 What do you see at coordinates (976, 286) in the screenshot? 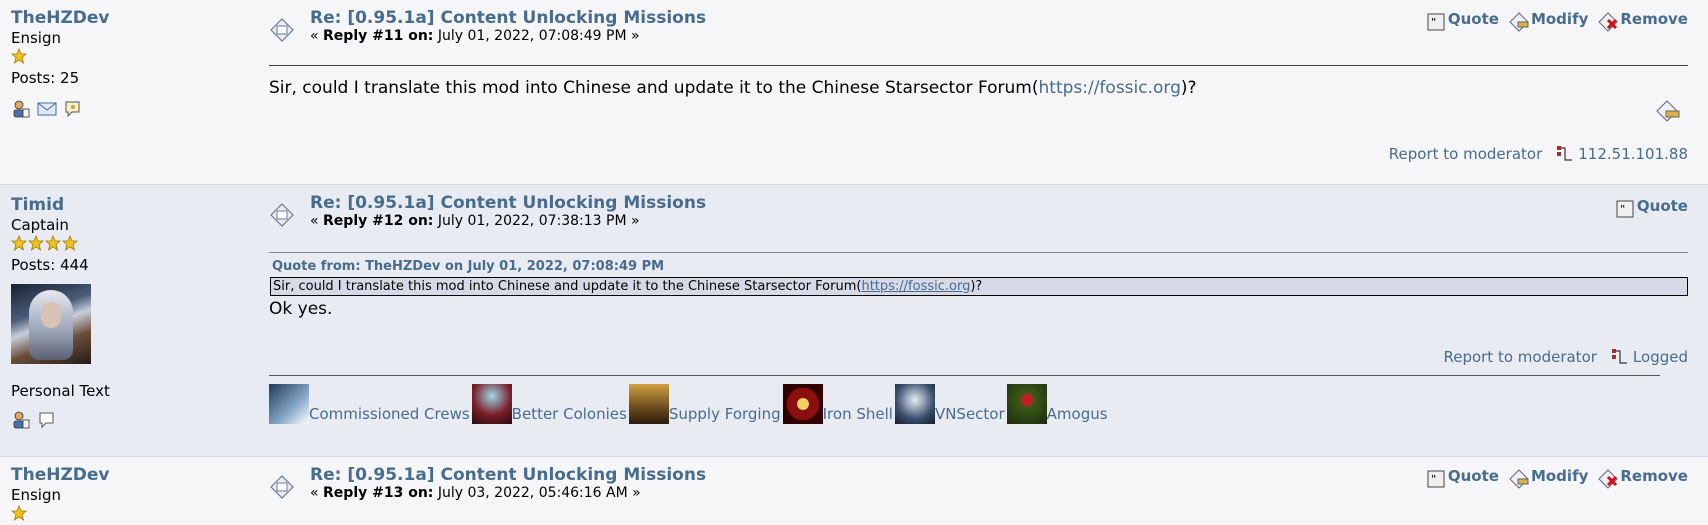
I see `quote-text-end: )?` at bounding box center [976, 286].